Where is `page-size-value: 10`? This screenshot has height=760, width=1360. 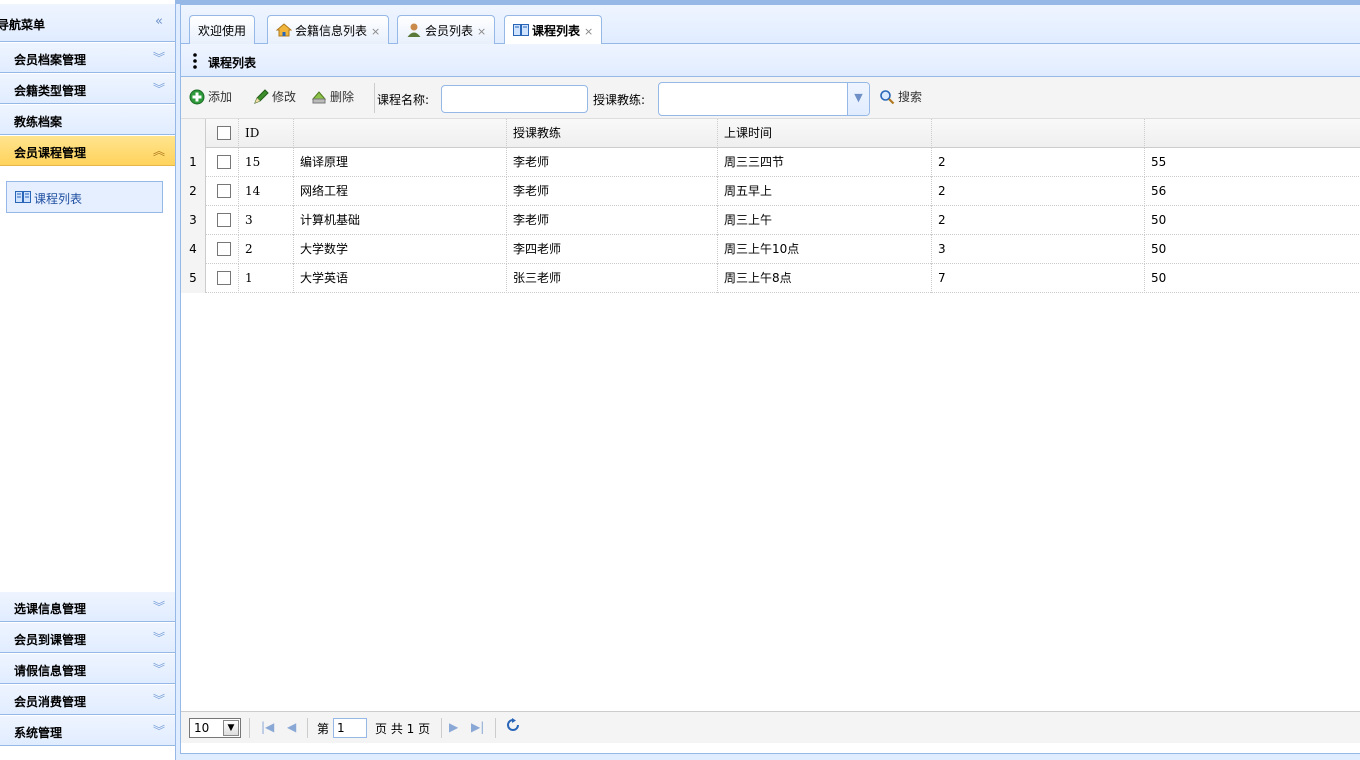
page-size-value: 10 is located at coordinates (202, 728).